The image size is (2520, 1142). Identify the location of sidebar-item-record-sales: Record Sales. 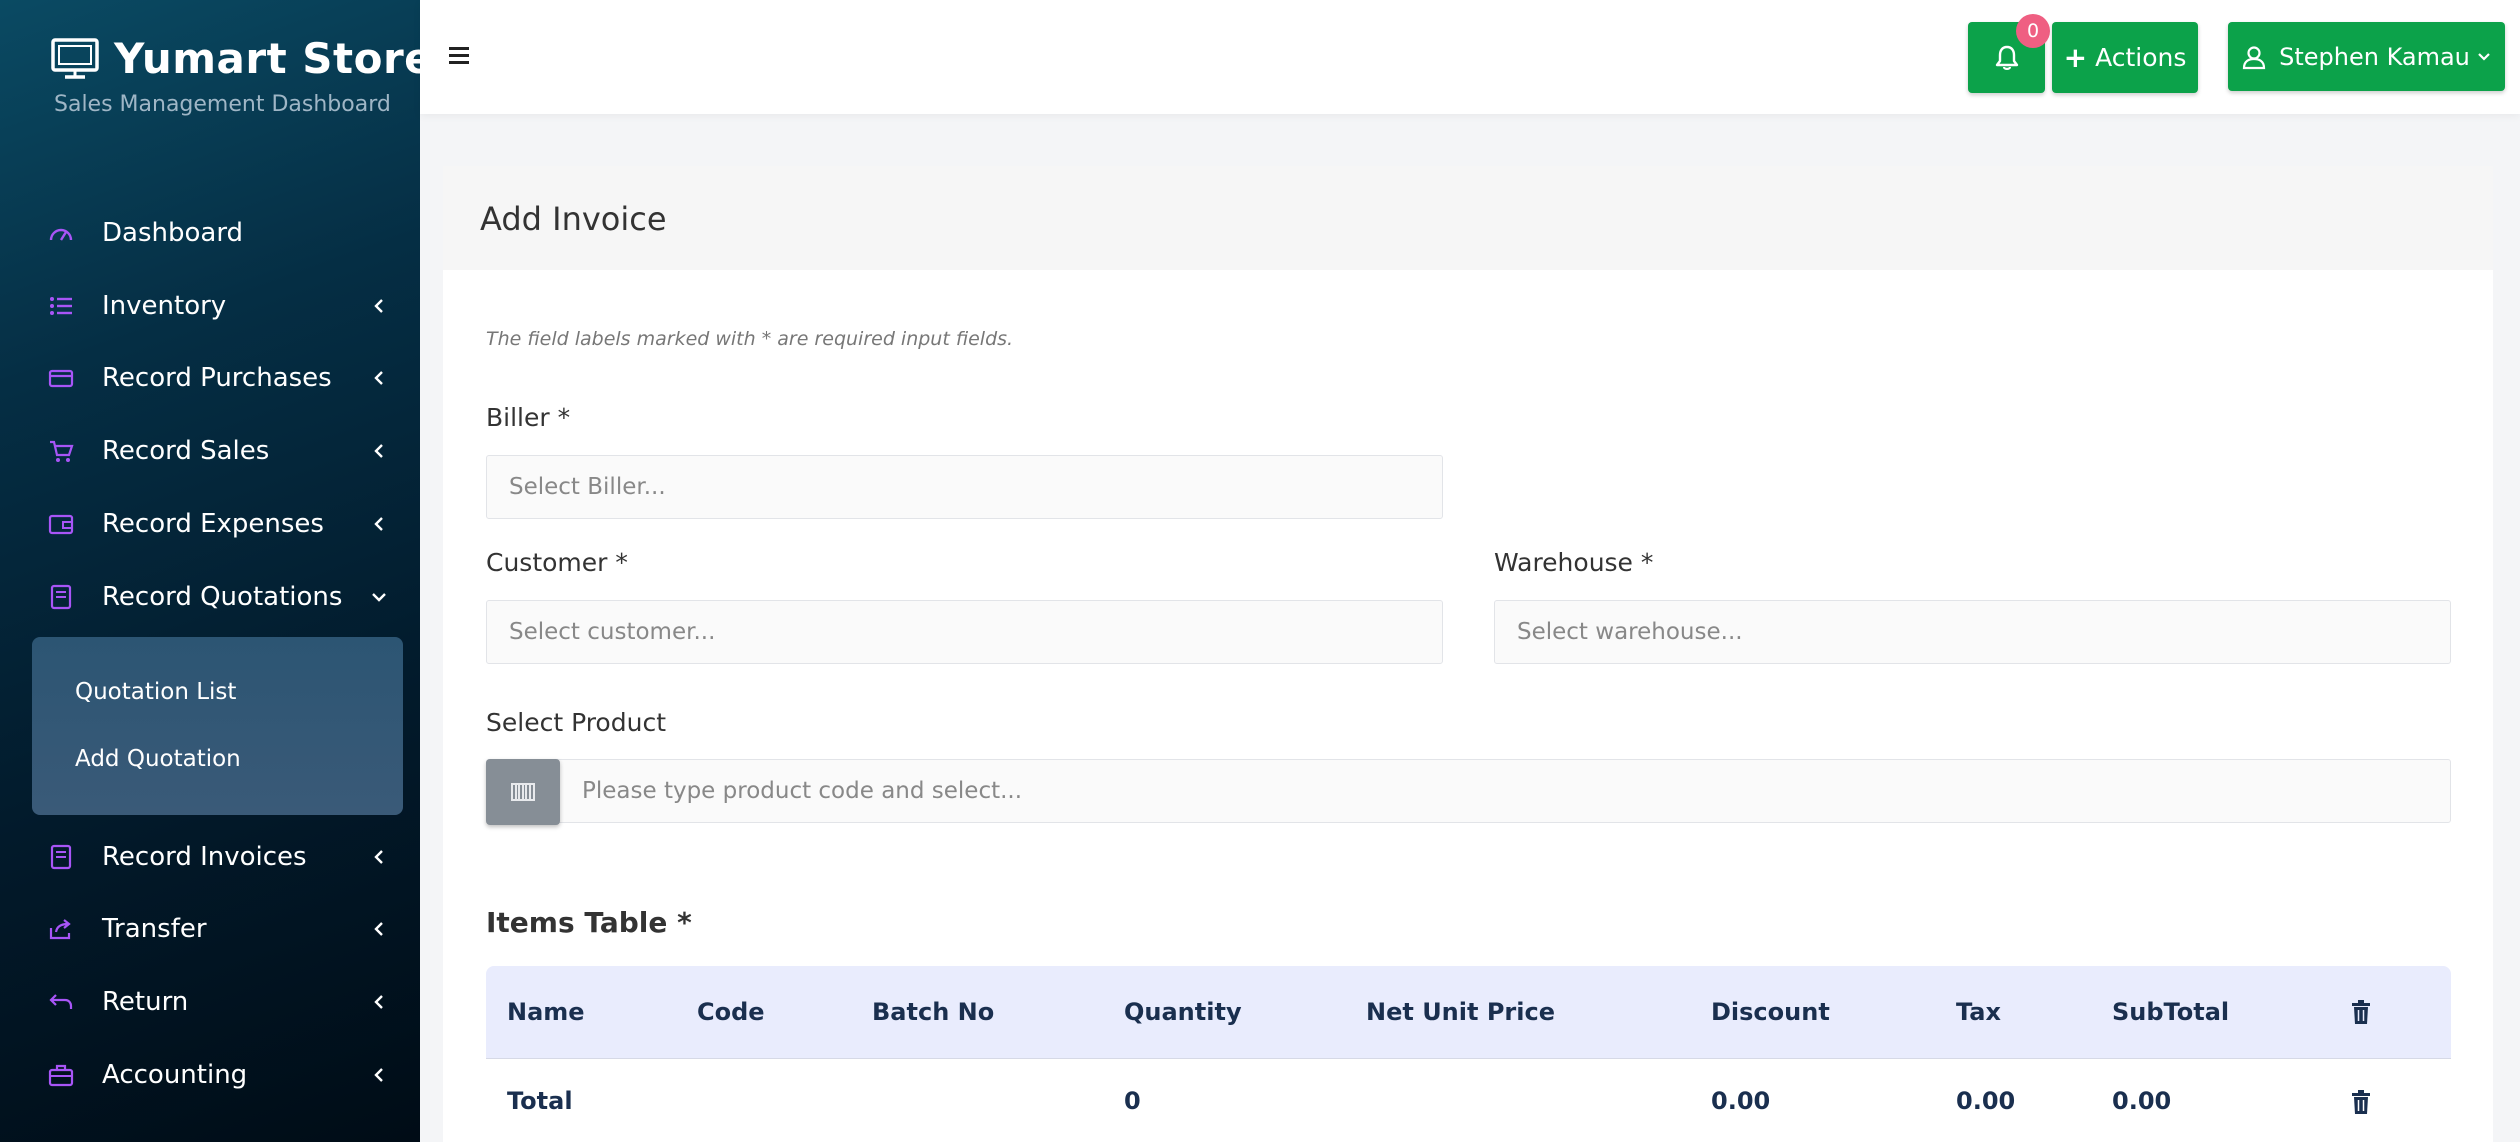
(218, 451).